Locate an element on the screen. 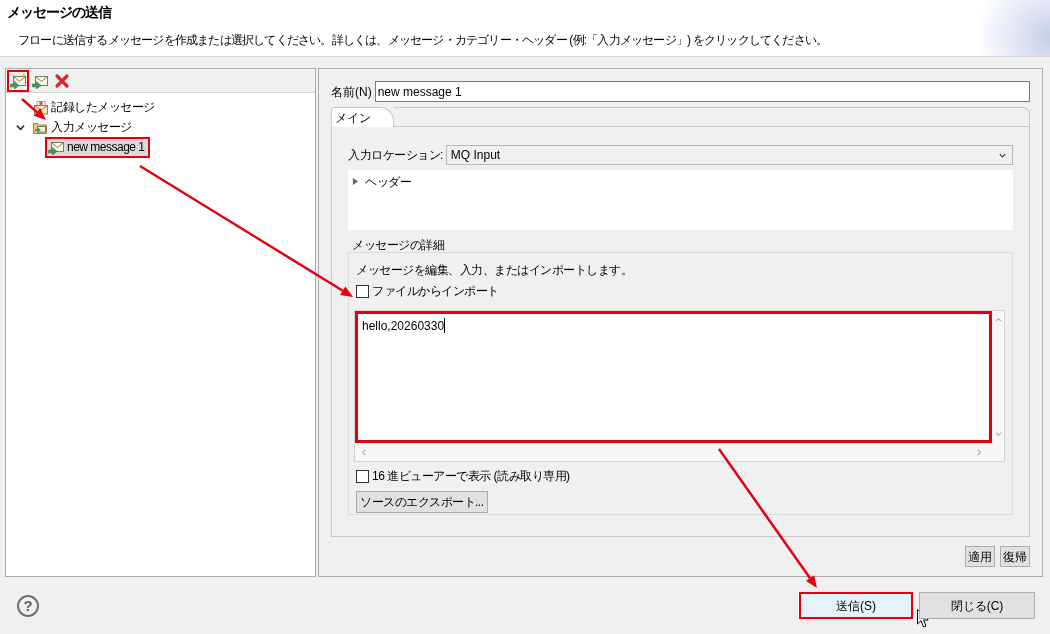 The height and width of the screenshot is (634, 1050). checkbox-label: 16 進ビューアーで表示 (読み取り専用) is located at coordinates (471, 476).